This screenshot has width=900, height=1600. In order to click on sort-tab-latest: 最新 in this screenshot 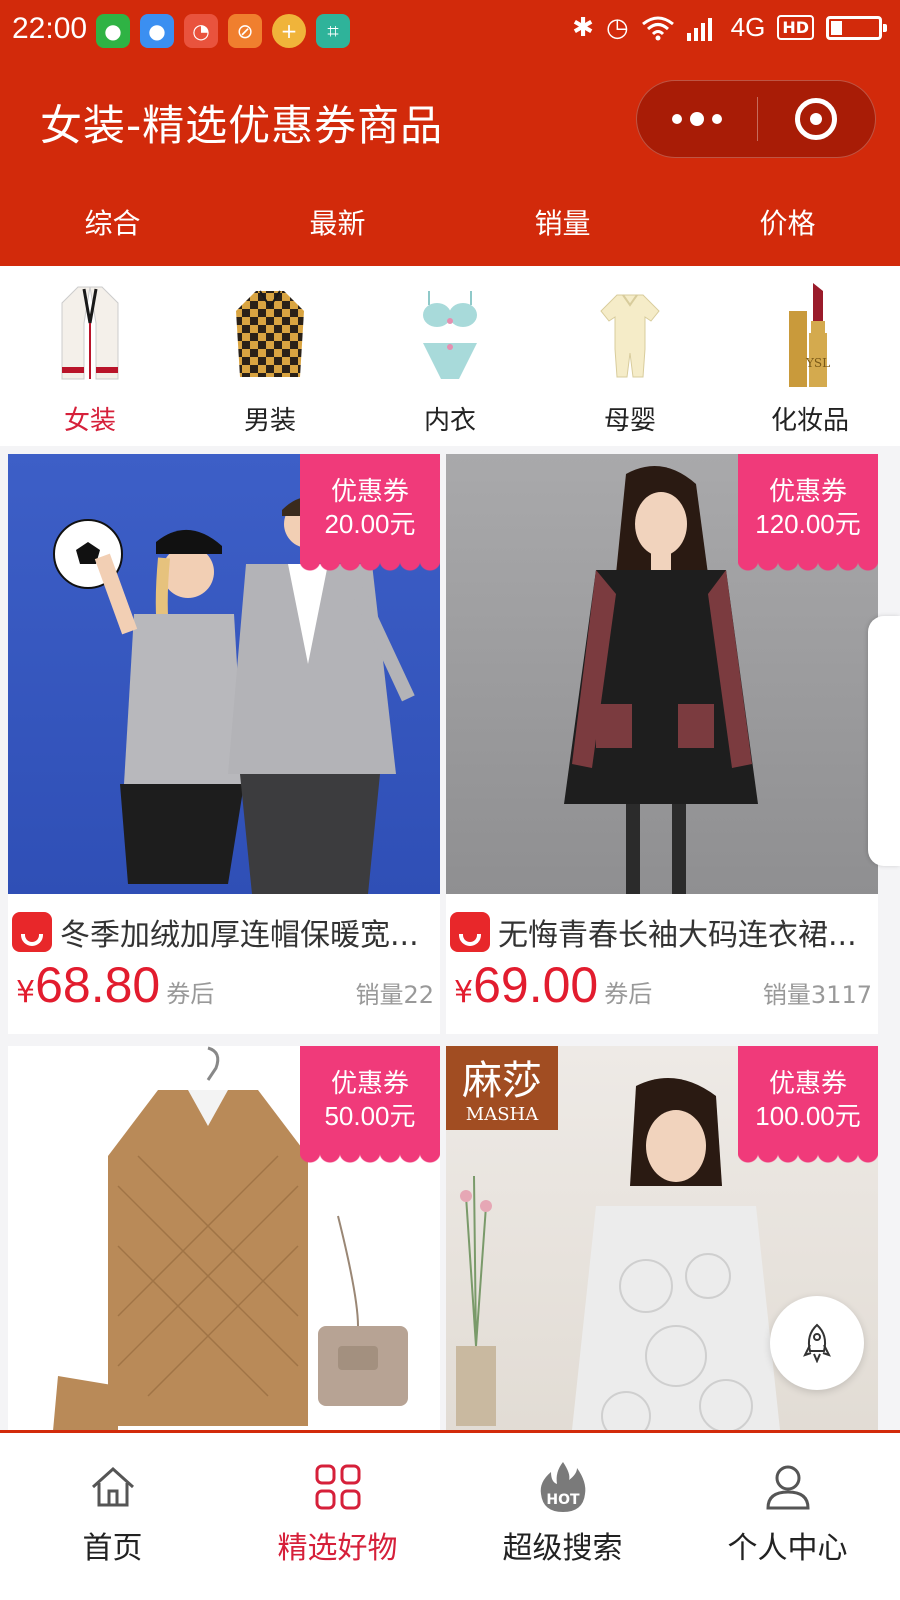, I will do `click(337, 224)`.